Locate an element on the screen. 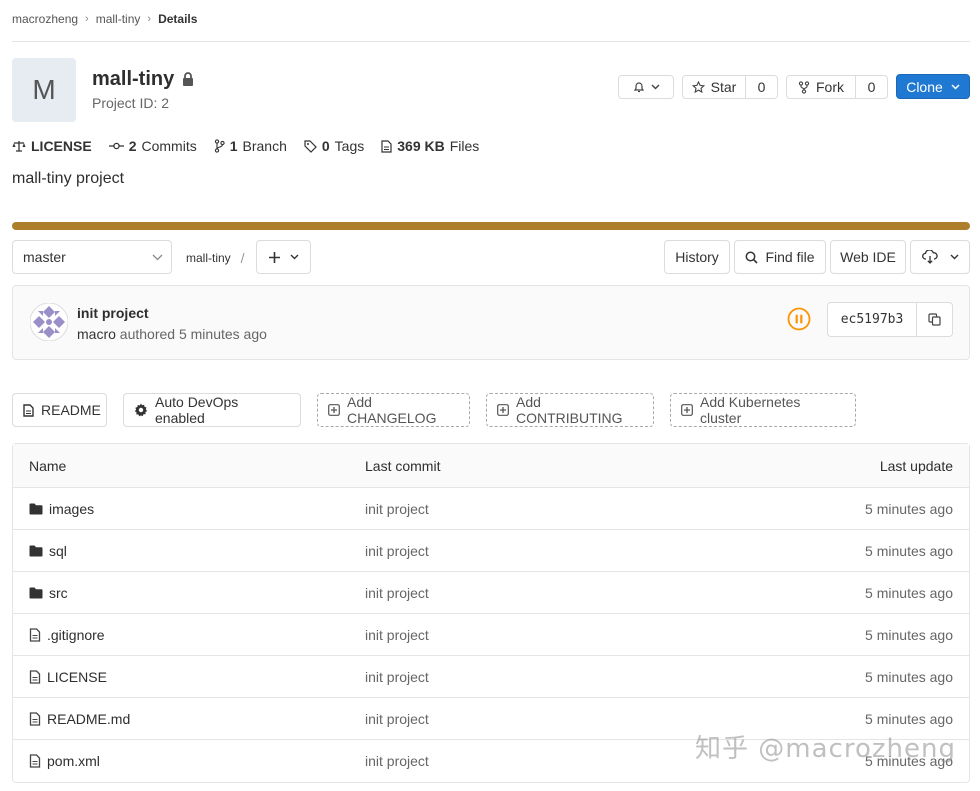 This screenshot has height=791, width=980. file-name-cell: src is located at coordinates (48, 592).